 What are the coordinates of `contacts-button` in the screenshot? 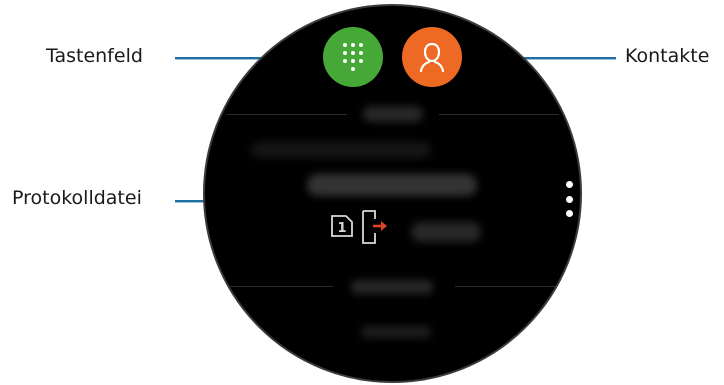 It's located at (432, 57).